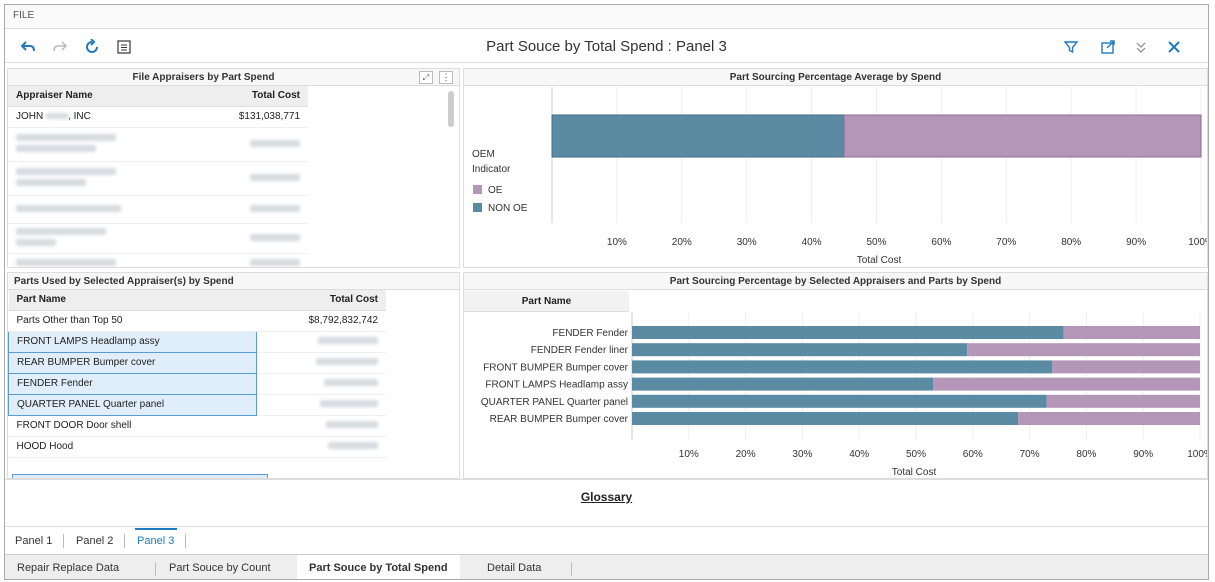  What do you see at coordinates (197, 426) in the screenshot?
I see `table-row: FRONT DOOR Door shell` at bounding box center [197, 426].